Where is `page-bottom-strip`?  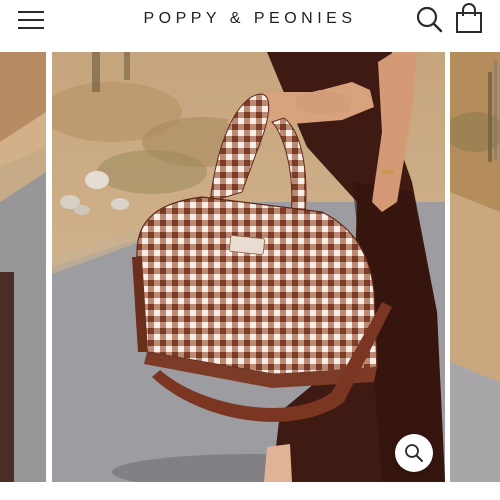
page-bottom-strip is located at coordinates (250, 491).